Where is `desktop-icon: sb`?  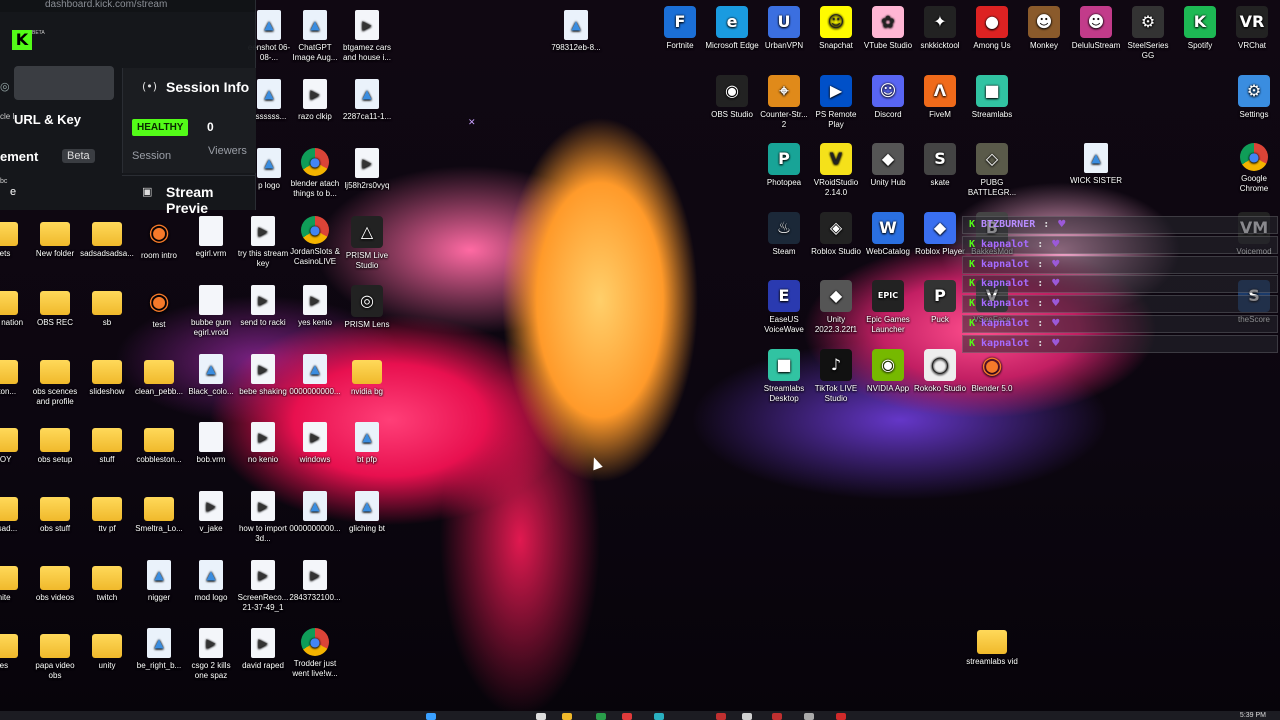
desktop-icon: sb is located at coordinates (107, 306).